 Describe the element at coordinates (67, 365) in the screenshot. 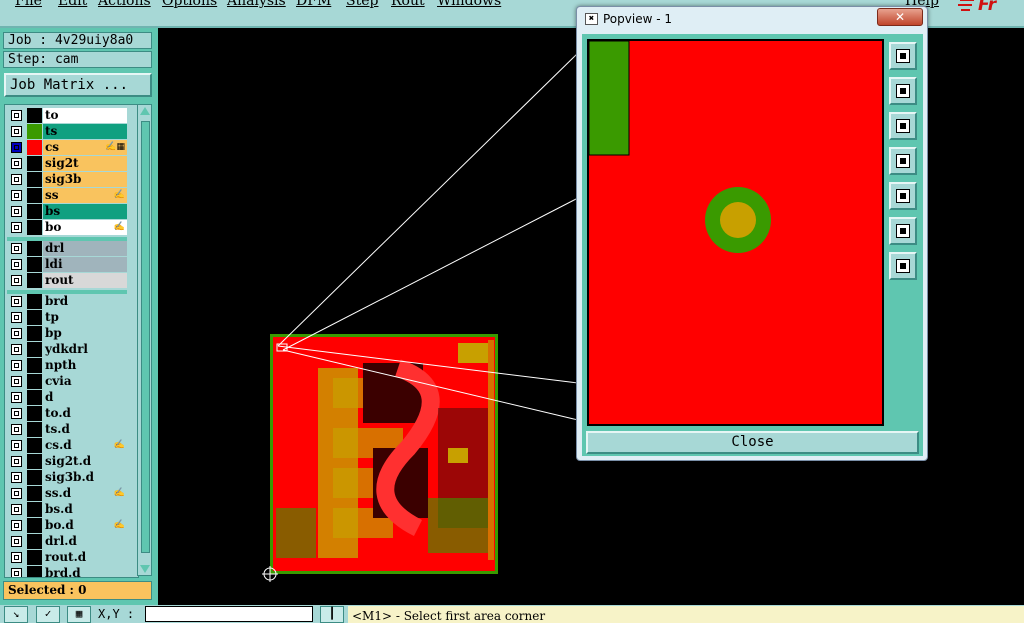

I see `layer-row: npth` at that location.